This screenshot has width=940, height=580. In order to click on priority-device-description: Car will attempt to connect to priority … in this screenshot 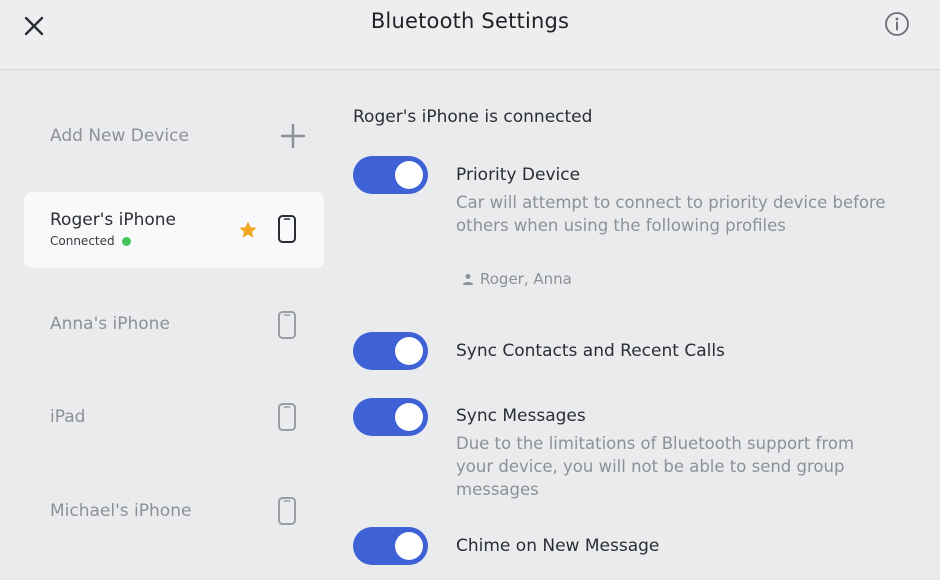, I will do `click(671, 214)`.